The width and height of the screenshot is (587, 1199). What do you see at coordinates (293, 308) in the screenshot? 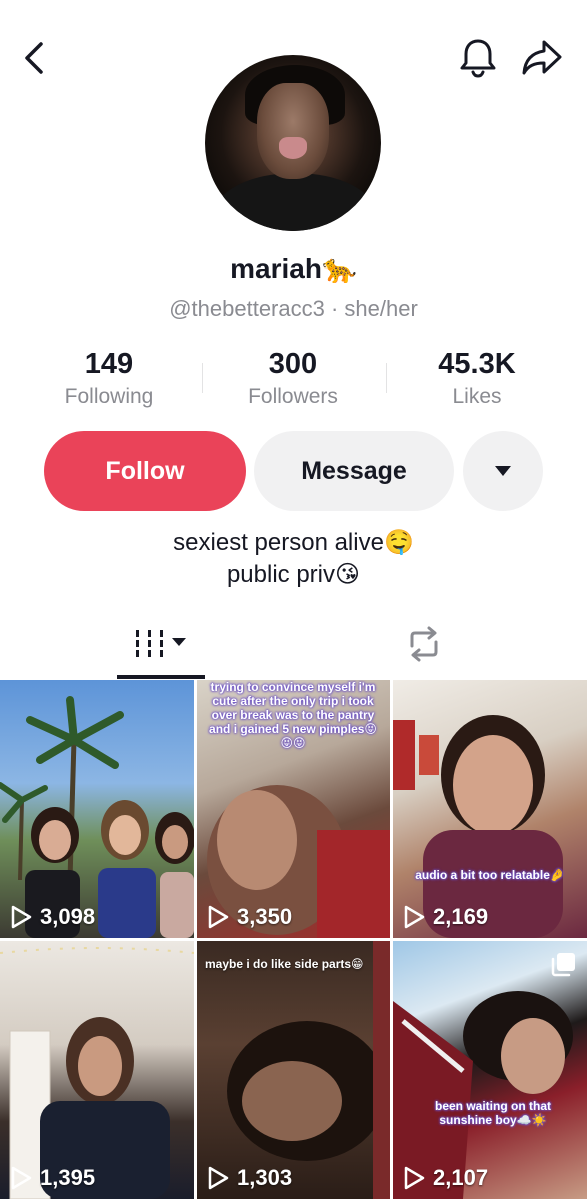
I see `profile-handle: @thebetteracc3 · she/her` at bounding box center [293, 308].